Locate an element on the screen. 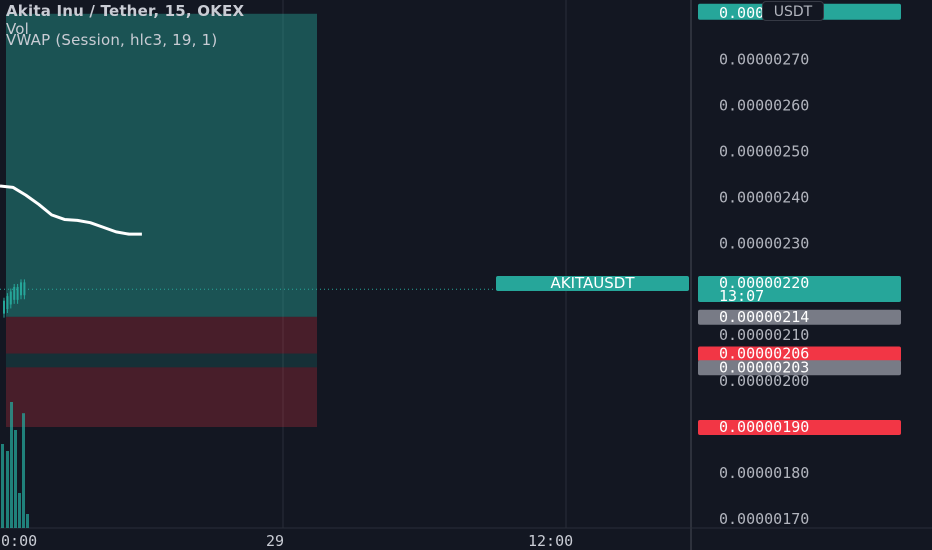 The height and width of the screenshot is (550, 932). currency-button: USDT is located at coordinates (793, 11).